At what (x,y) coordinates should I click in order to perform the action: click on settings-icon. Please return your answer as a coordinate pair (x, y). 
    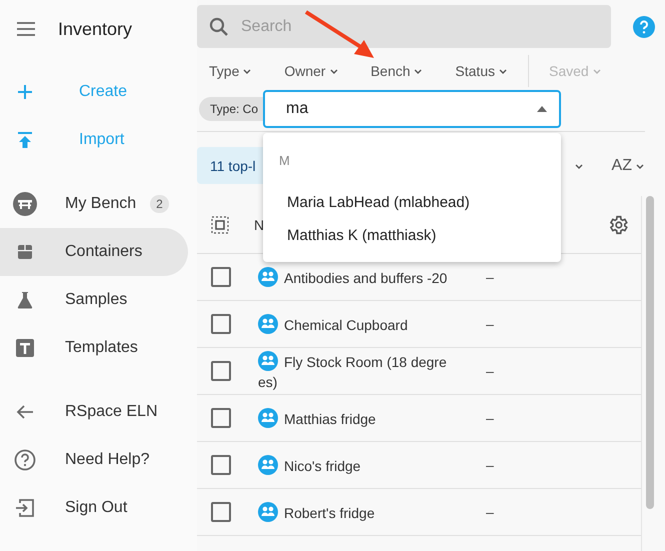
    Looking at the image, I should click on (618, 225).